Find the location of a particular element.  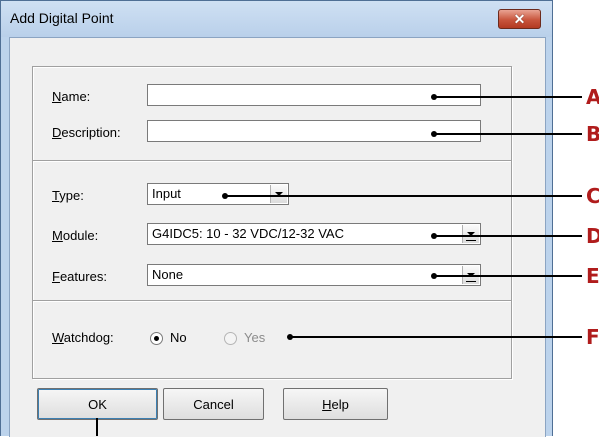

type-value: Input is located at coordinates (166, 193).